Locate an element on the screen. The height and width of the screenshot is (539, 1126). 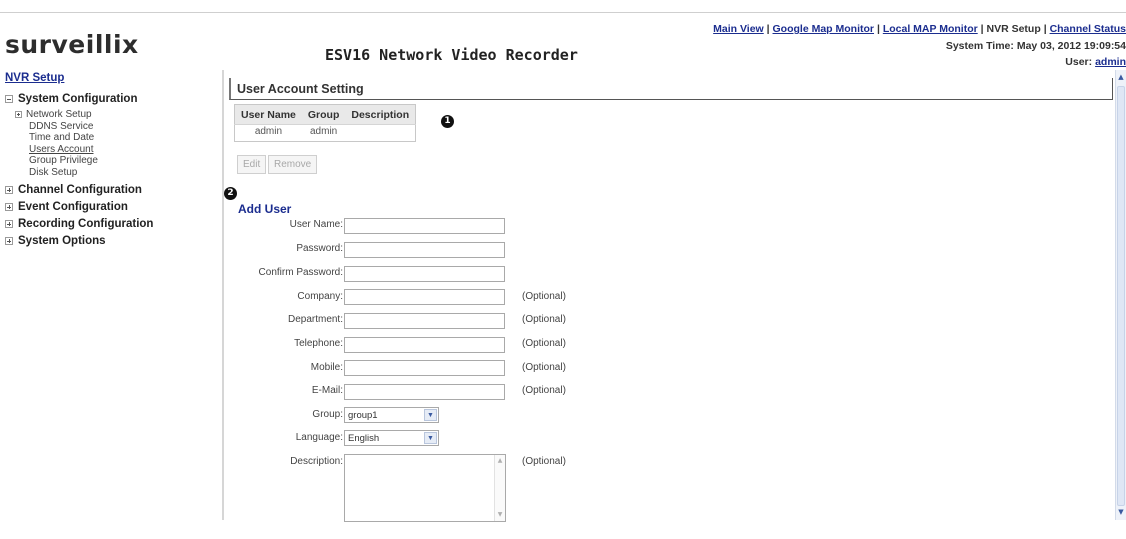
label-description: Description: is located at coordinates (316, 461).